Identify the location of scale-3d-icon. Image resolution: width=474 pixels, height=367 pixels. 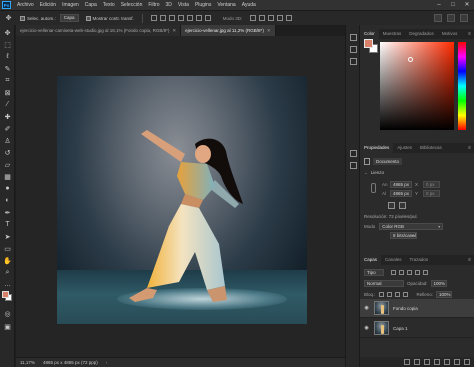
(289, 18).